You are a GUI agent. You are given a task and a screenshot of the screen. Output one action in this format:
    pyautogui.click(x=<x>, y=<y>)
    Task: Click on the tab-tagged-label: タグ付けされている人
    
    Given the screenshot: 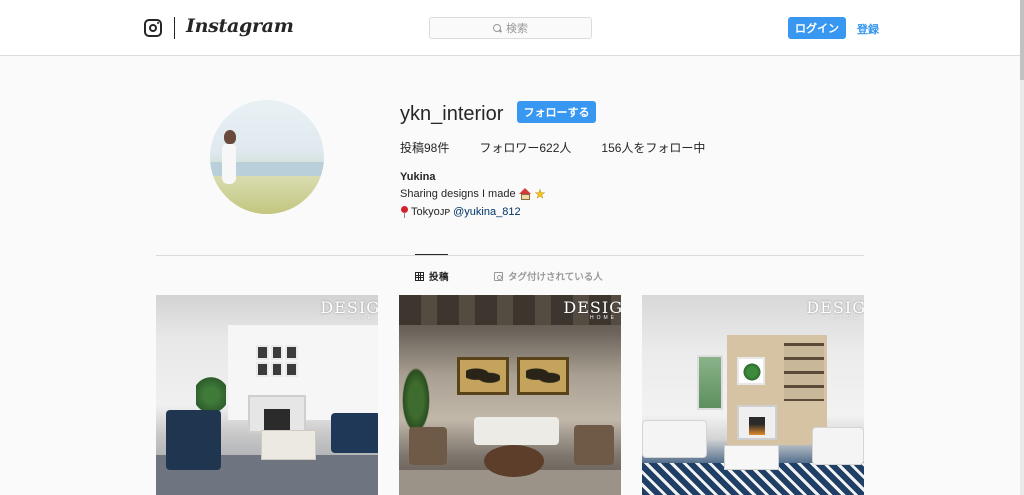 What is the action you would take?
    pyautogui.click(x=555, y=277)
    